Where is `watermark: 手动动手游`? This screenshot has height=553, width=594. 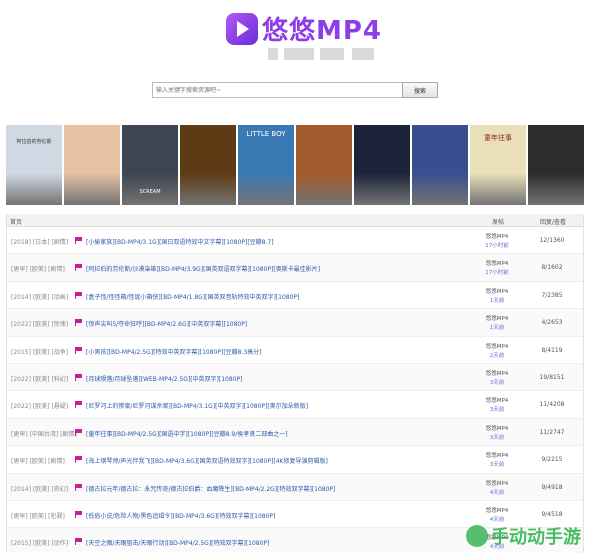
watermark: 手动动手游 is located at coordinates (528, 536).